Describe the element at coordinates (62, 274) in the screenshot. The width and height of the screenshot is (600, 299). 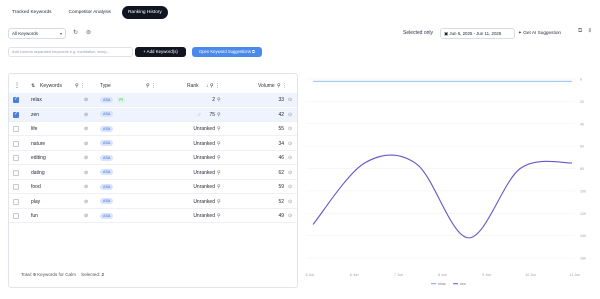
I see `table-footer: Total: 9 Keywords for Calm Selected: 2` at that location.